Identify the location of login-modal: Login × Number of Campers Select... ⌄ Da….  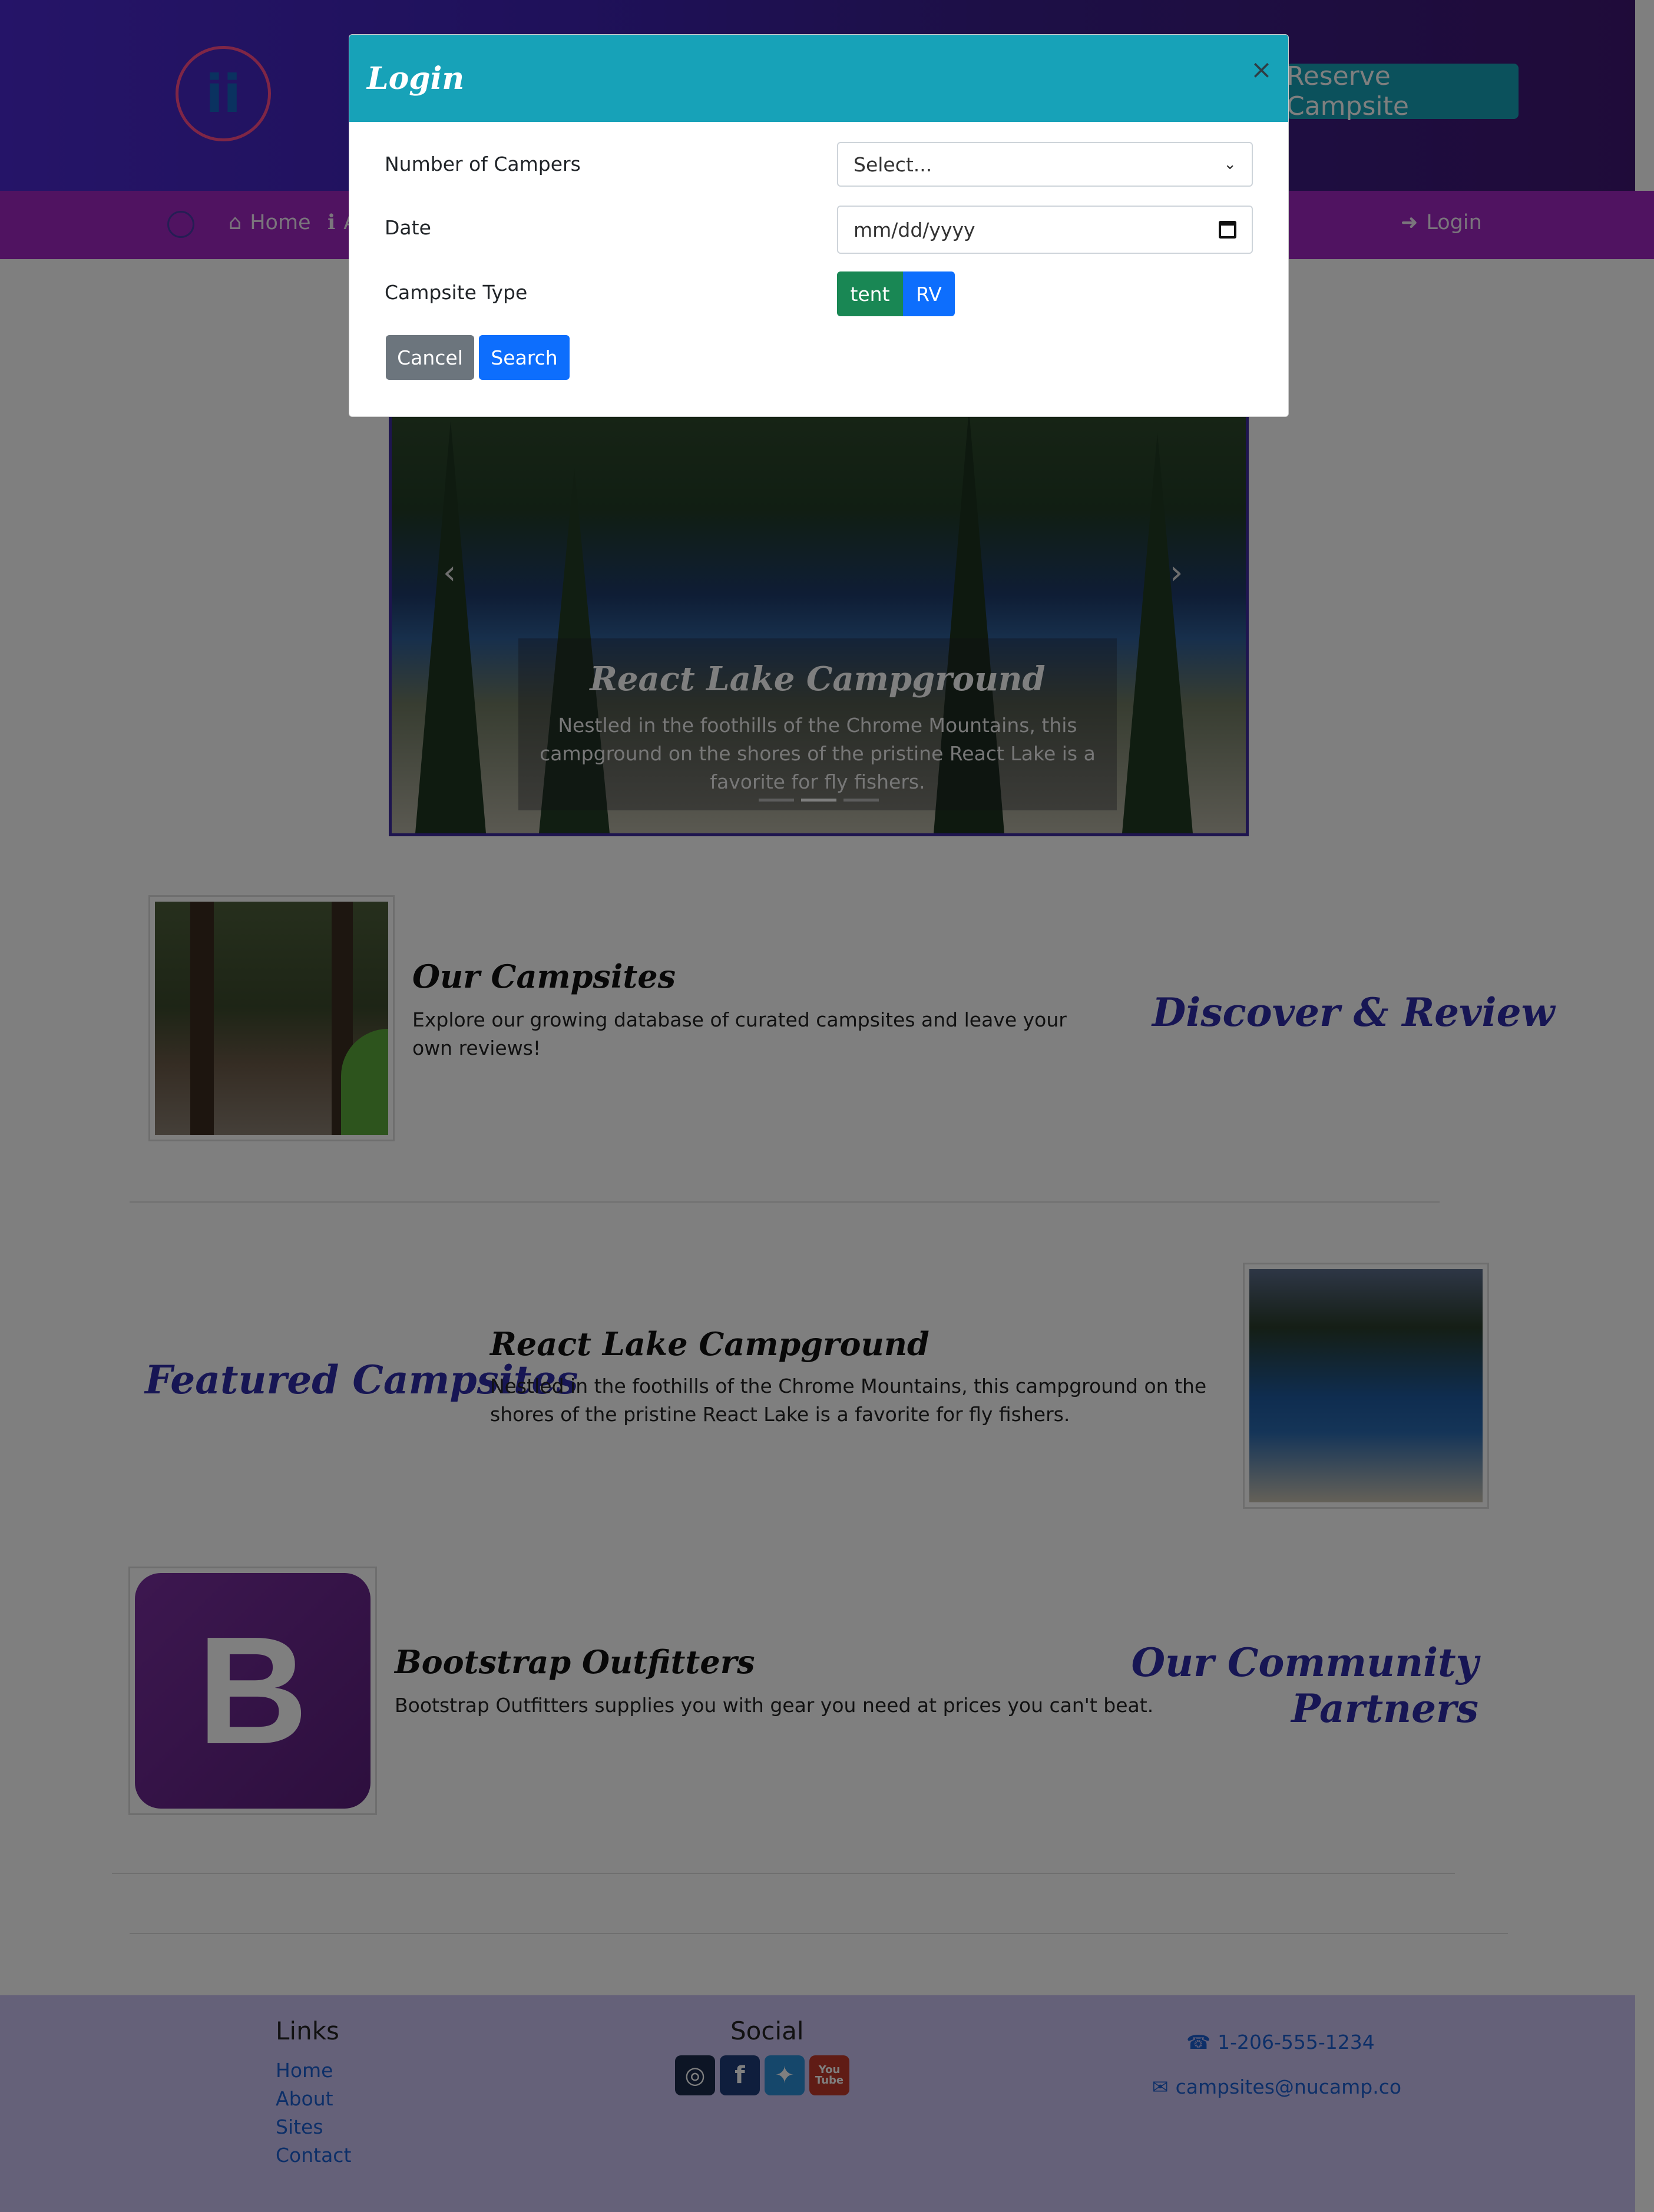
(819, 226).